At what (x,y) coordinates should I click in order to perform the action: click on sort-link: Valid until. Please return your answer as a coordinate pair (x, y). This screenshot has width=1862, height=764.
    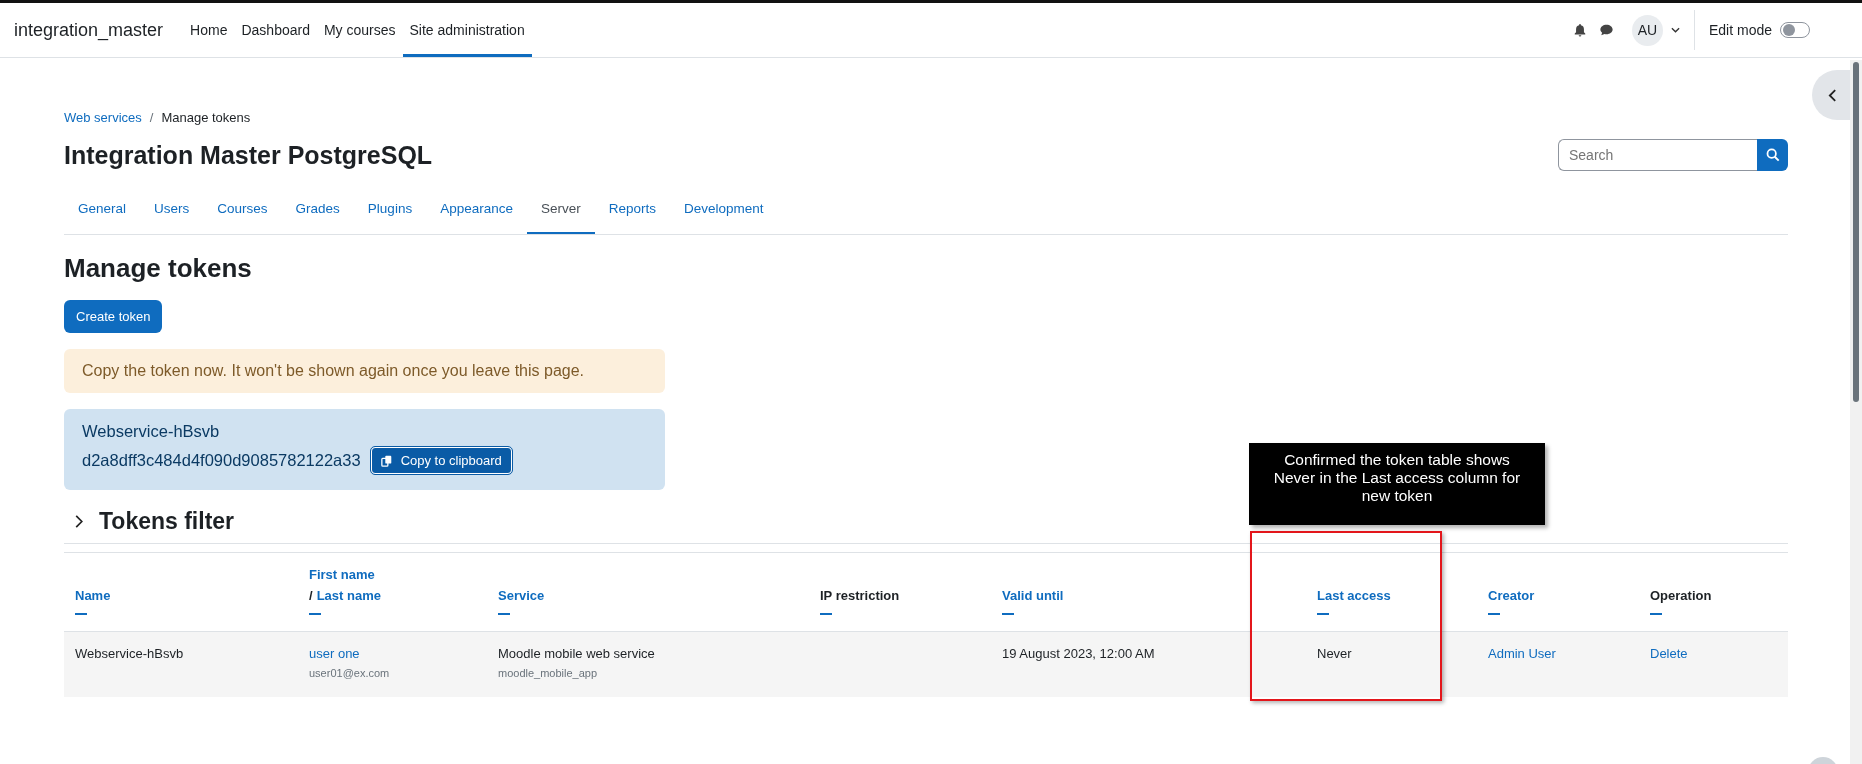
    Looking at the image, I should click on (1154, 595).